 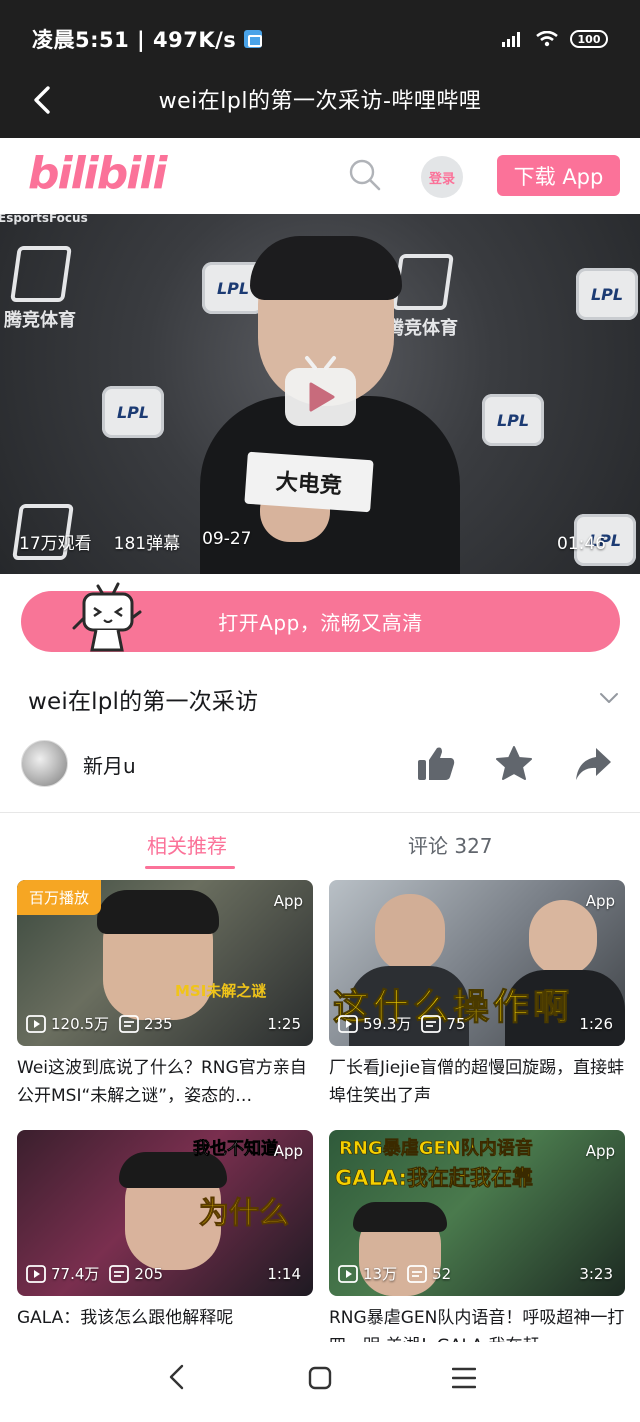 I want to click on card-views-value: 77.4万, so click(x=75, y=1274).